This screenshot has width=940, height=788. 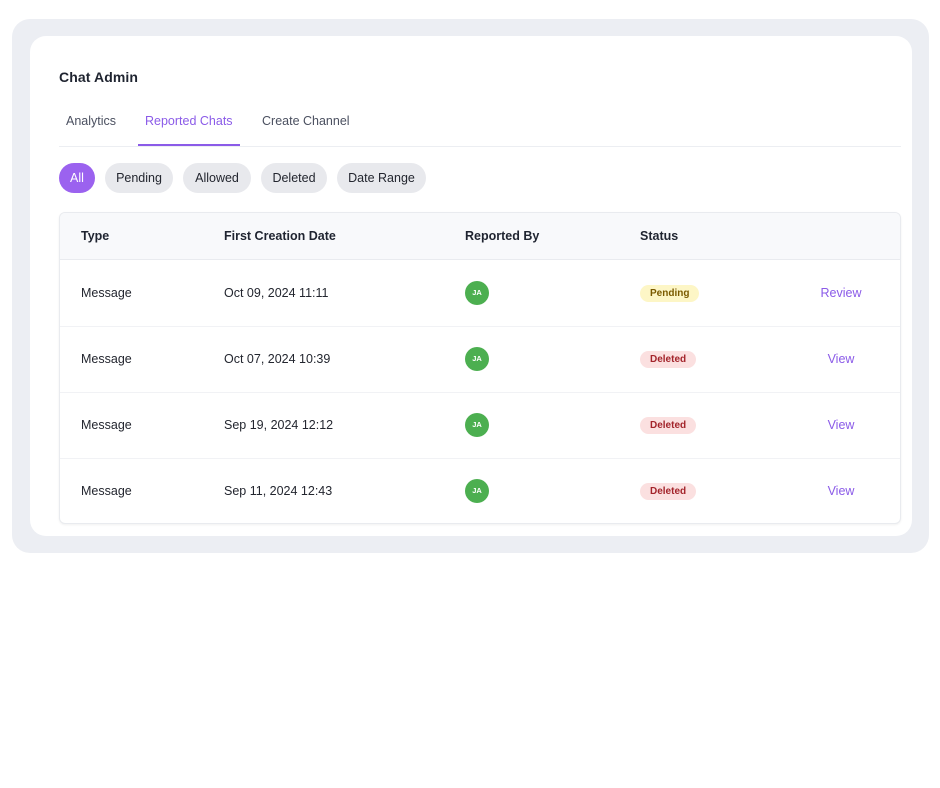 I want to click on row-date: Oct 07, 2024 10:39, so click(x=277, y=359).